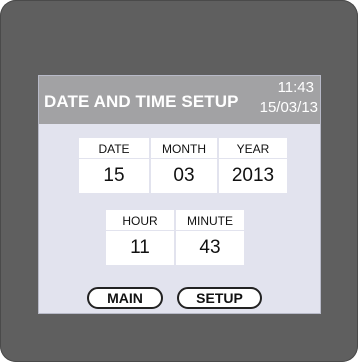 This screenshot has height=362, width=358. I want to click on header-clock: 11:43 15/03/13, so click(289, 98).